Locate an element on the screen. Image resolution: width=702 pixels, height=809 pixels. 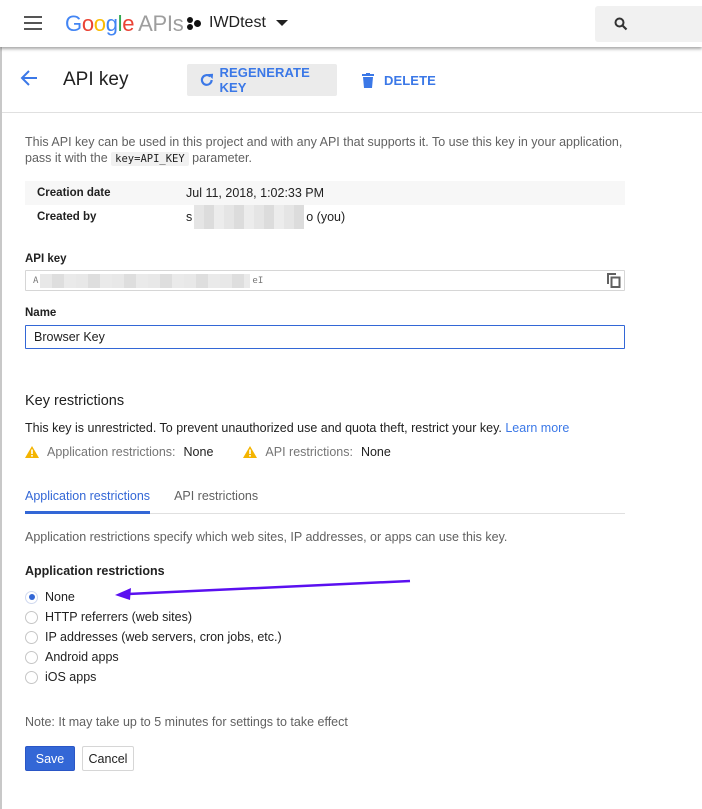
project-icon is located at coordinates (195, 23).